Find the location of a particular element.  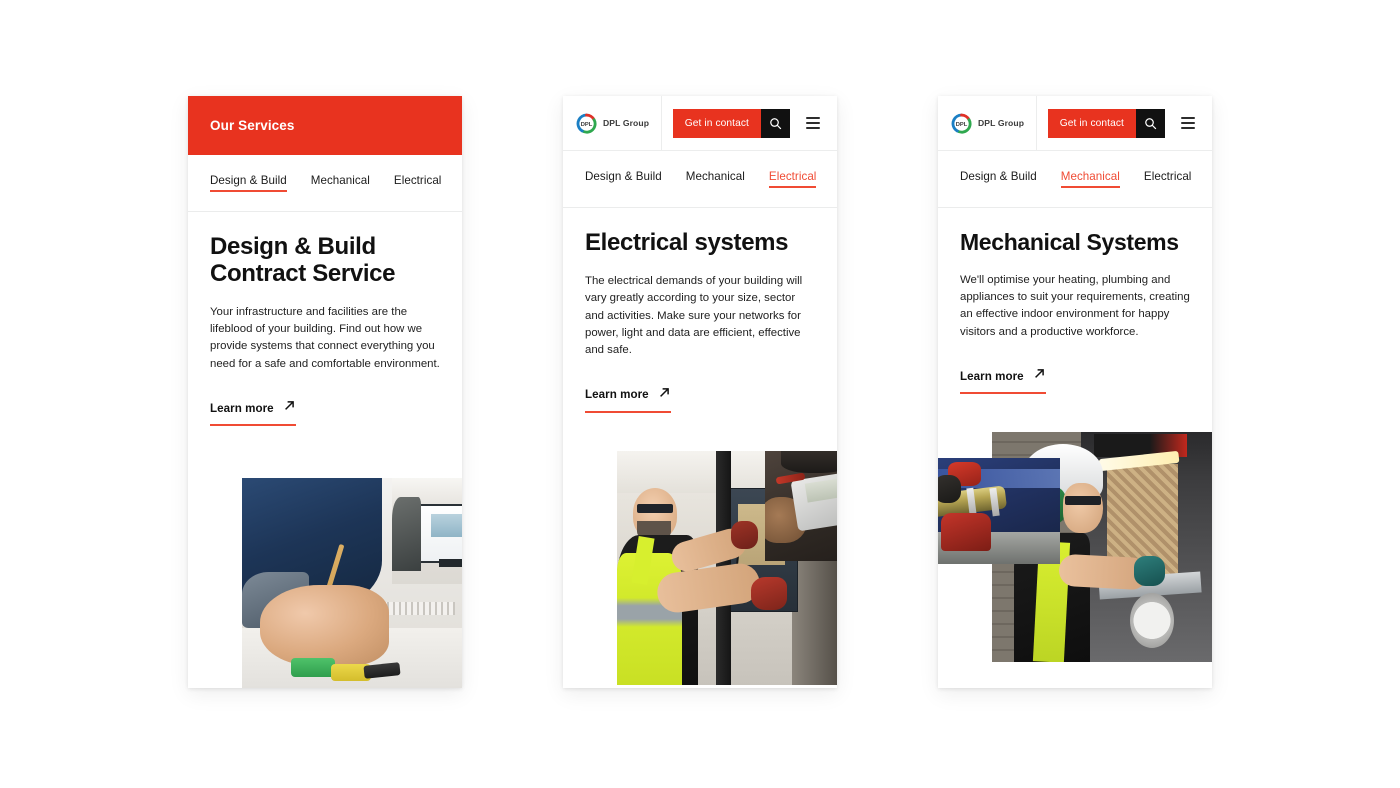

photo-collage-mechanical is located at coordinates (1075, 541).